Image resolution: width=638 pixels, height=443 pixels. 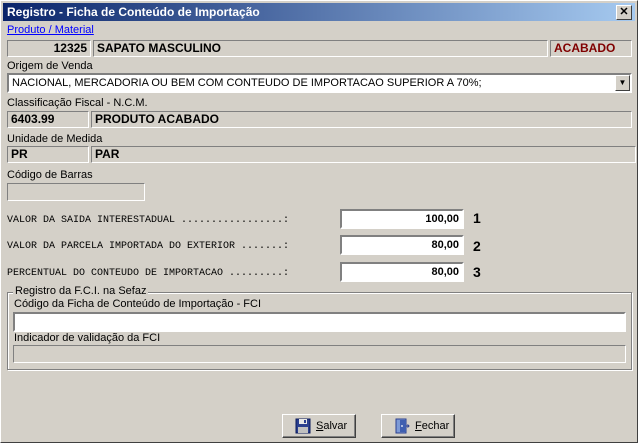 What do you see at coordinates (402, 426) in the screenshot?
I see `door-exit-icon` at bounding box center [402, 426].